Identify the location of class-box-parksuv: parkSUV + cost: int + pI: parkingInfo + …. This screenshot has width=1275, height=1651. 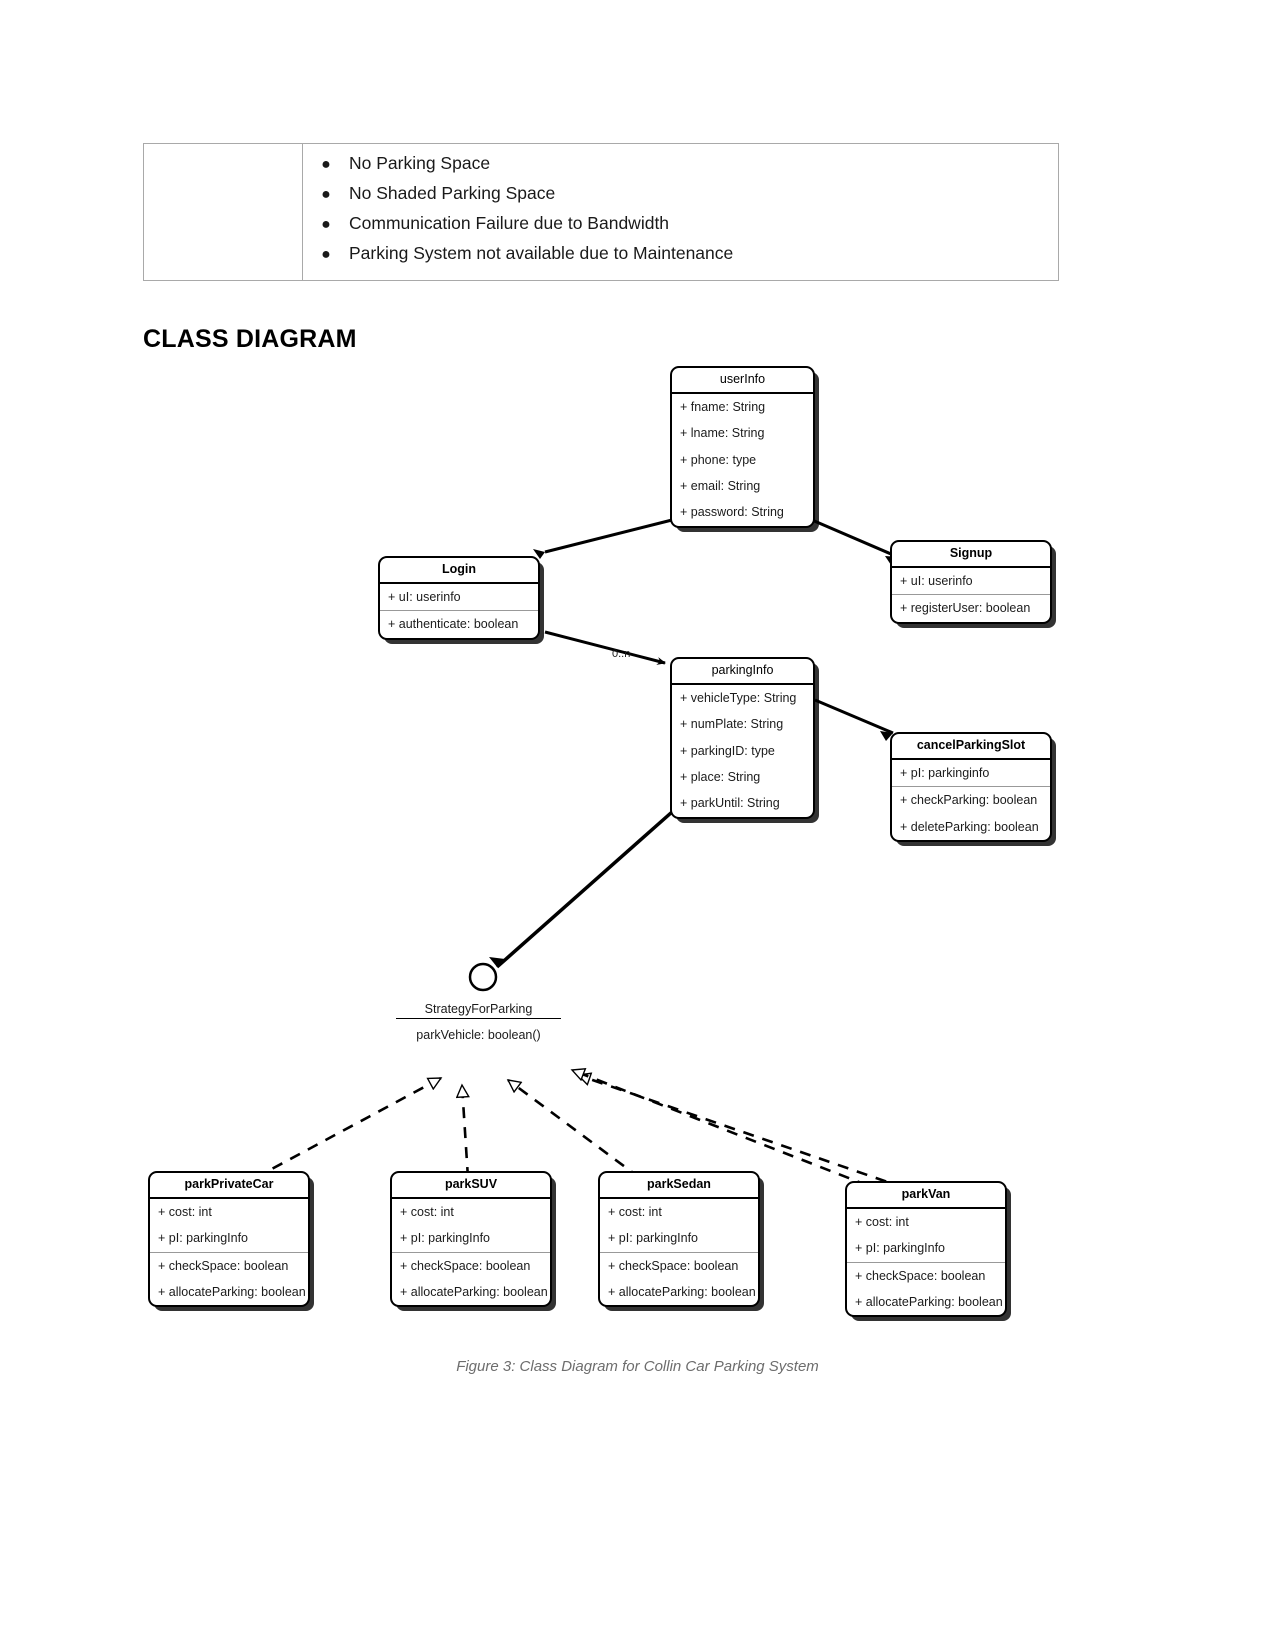
(471, 1239).